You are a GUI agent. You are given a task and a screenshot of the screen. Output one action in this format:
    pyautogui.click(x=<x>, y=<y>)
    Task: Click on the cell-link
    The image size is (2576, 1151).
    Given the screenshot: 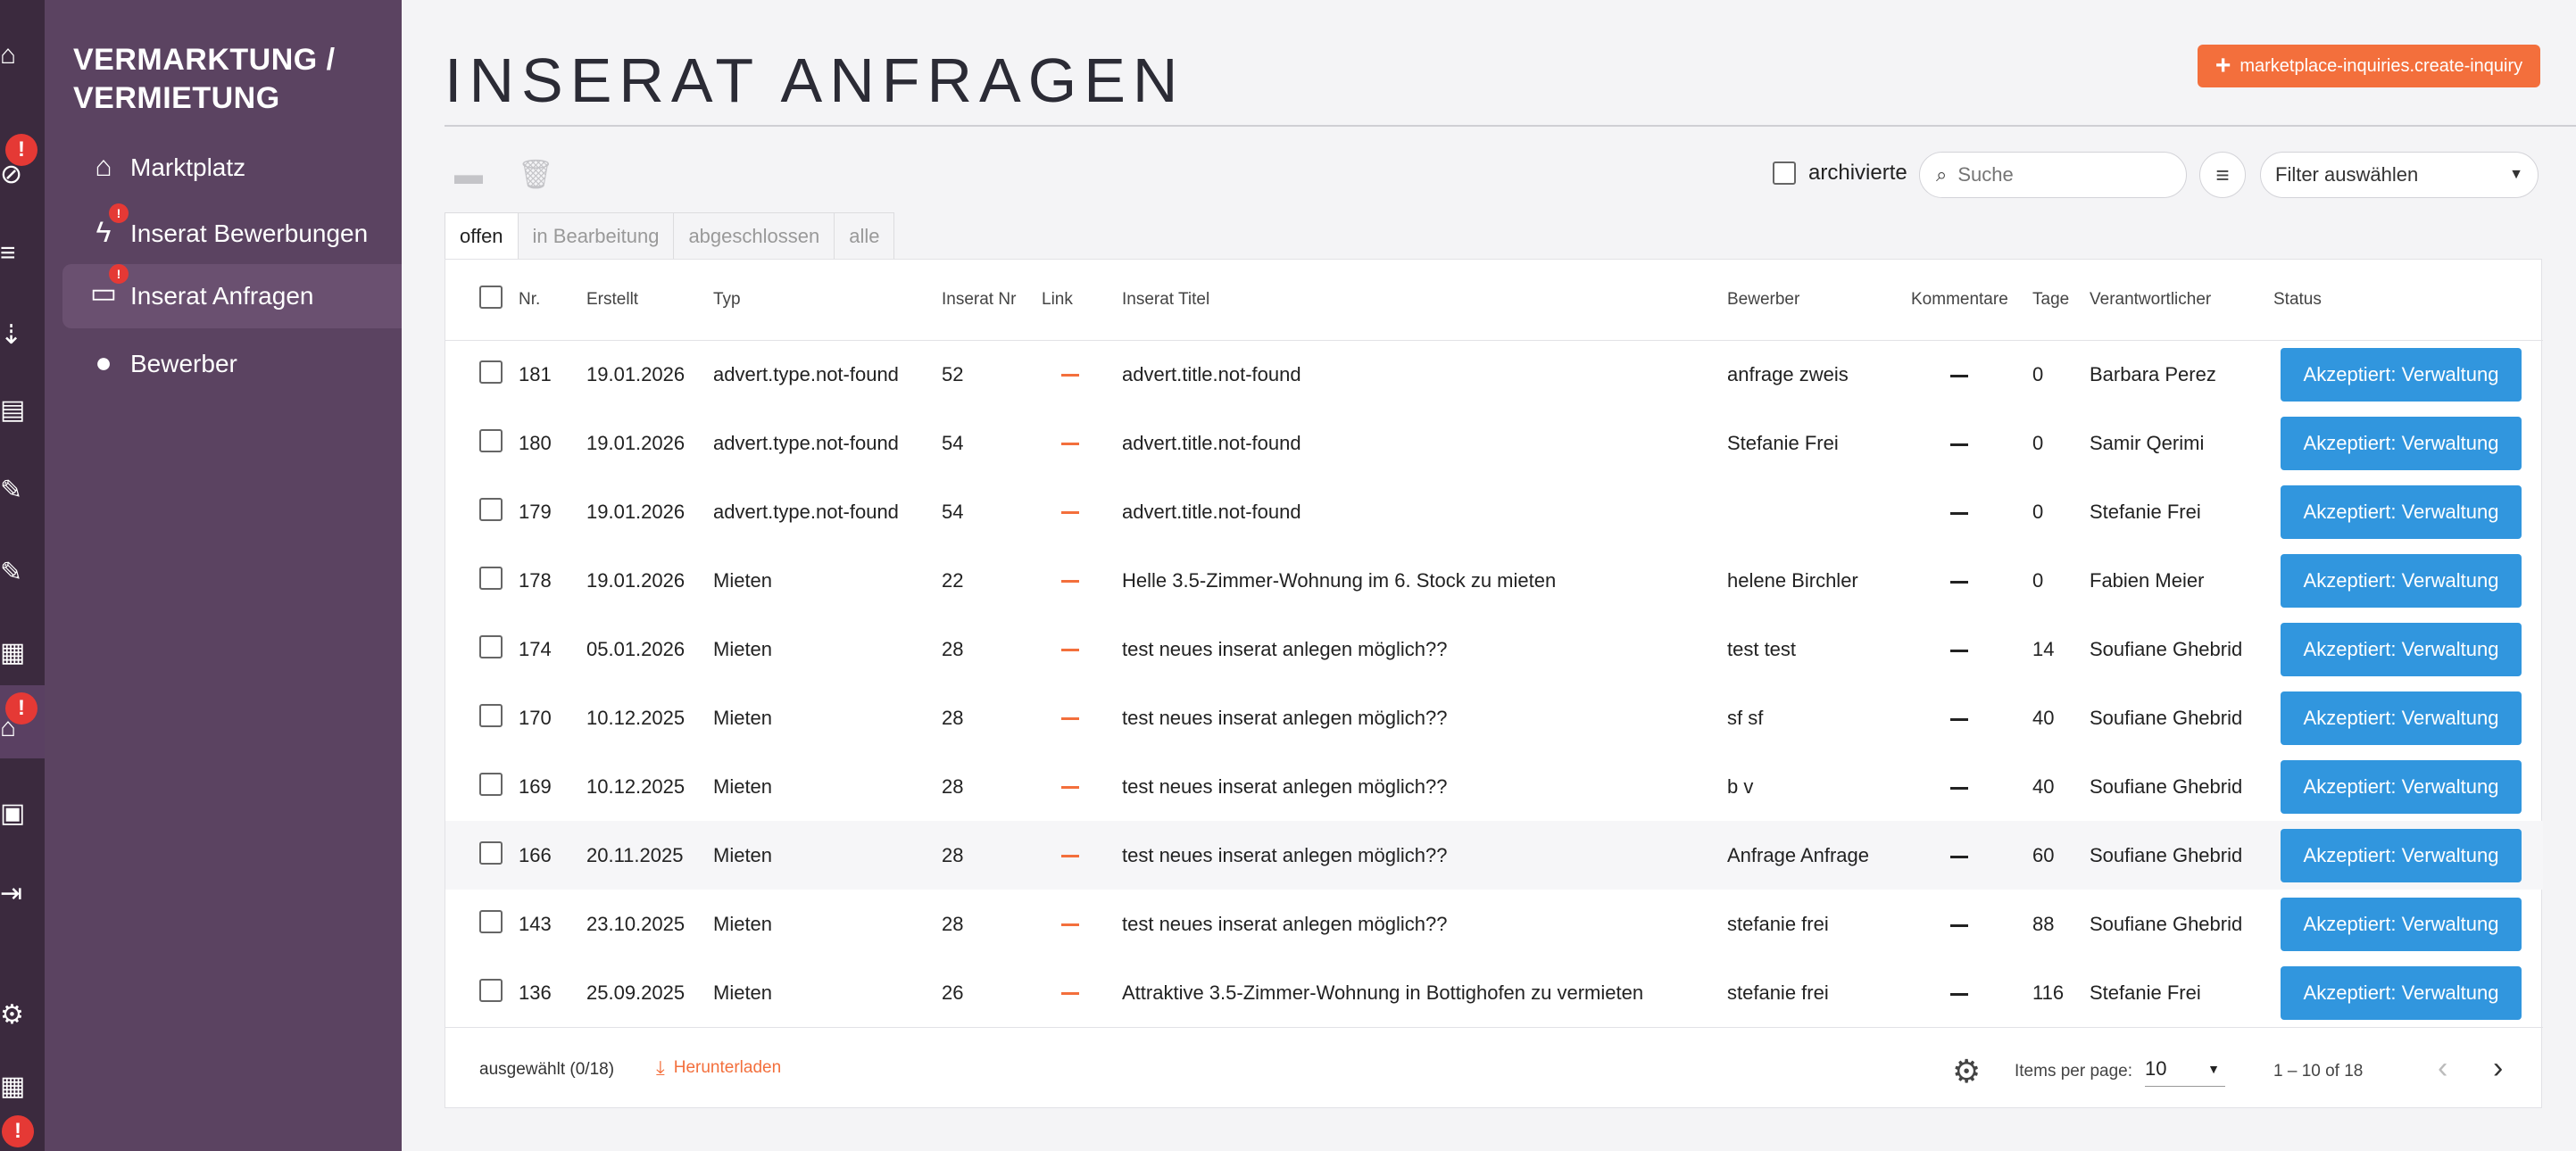 What is the action you would take?
    pyautogui.click(x=1082, y=580)
    